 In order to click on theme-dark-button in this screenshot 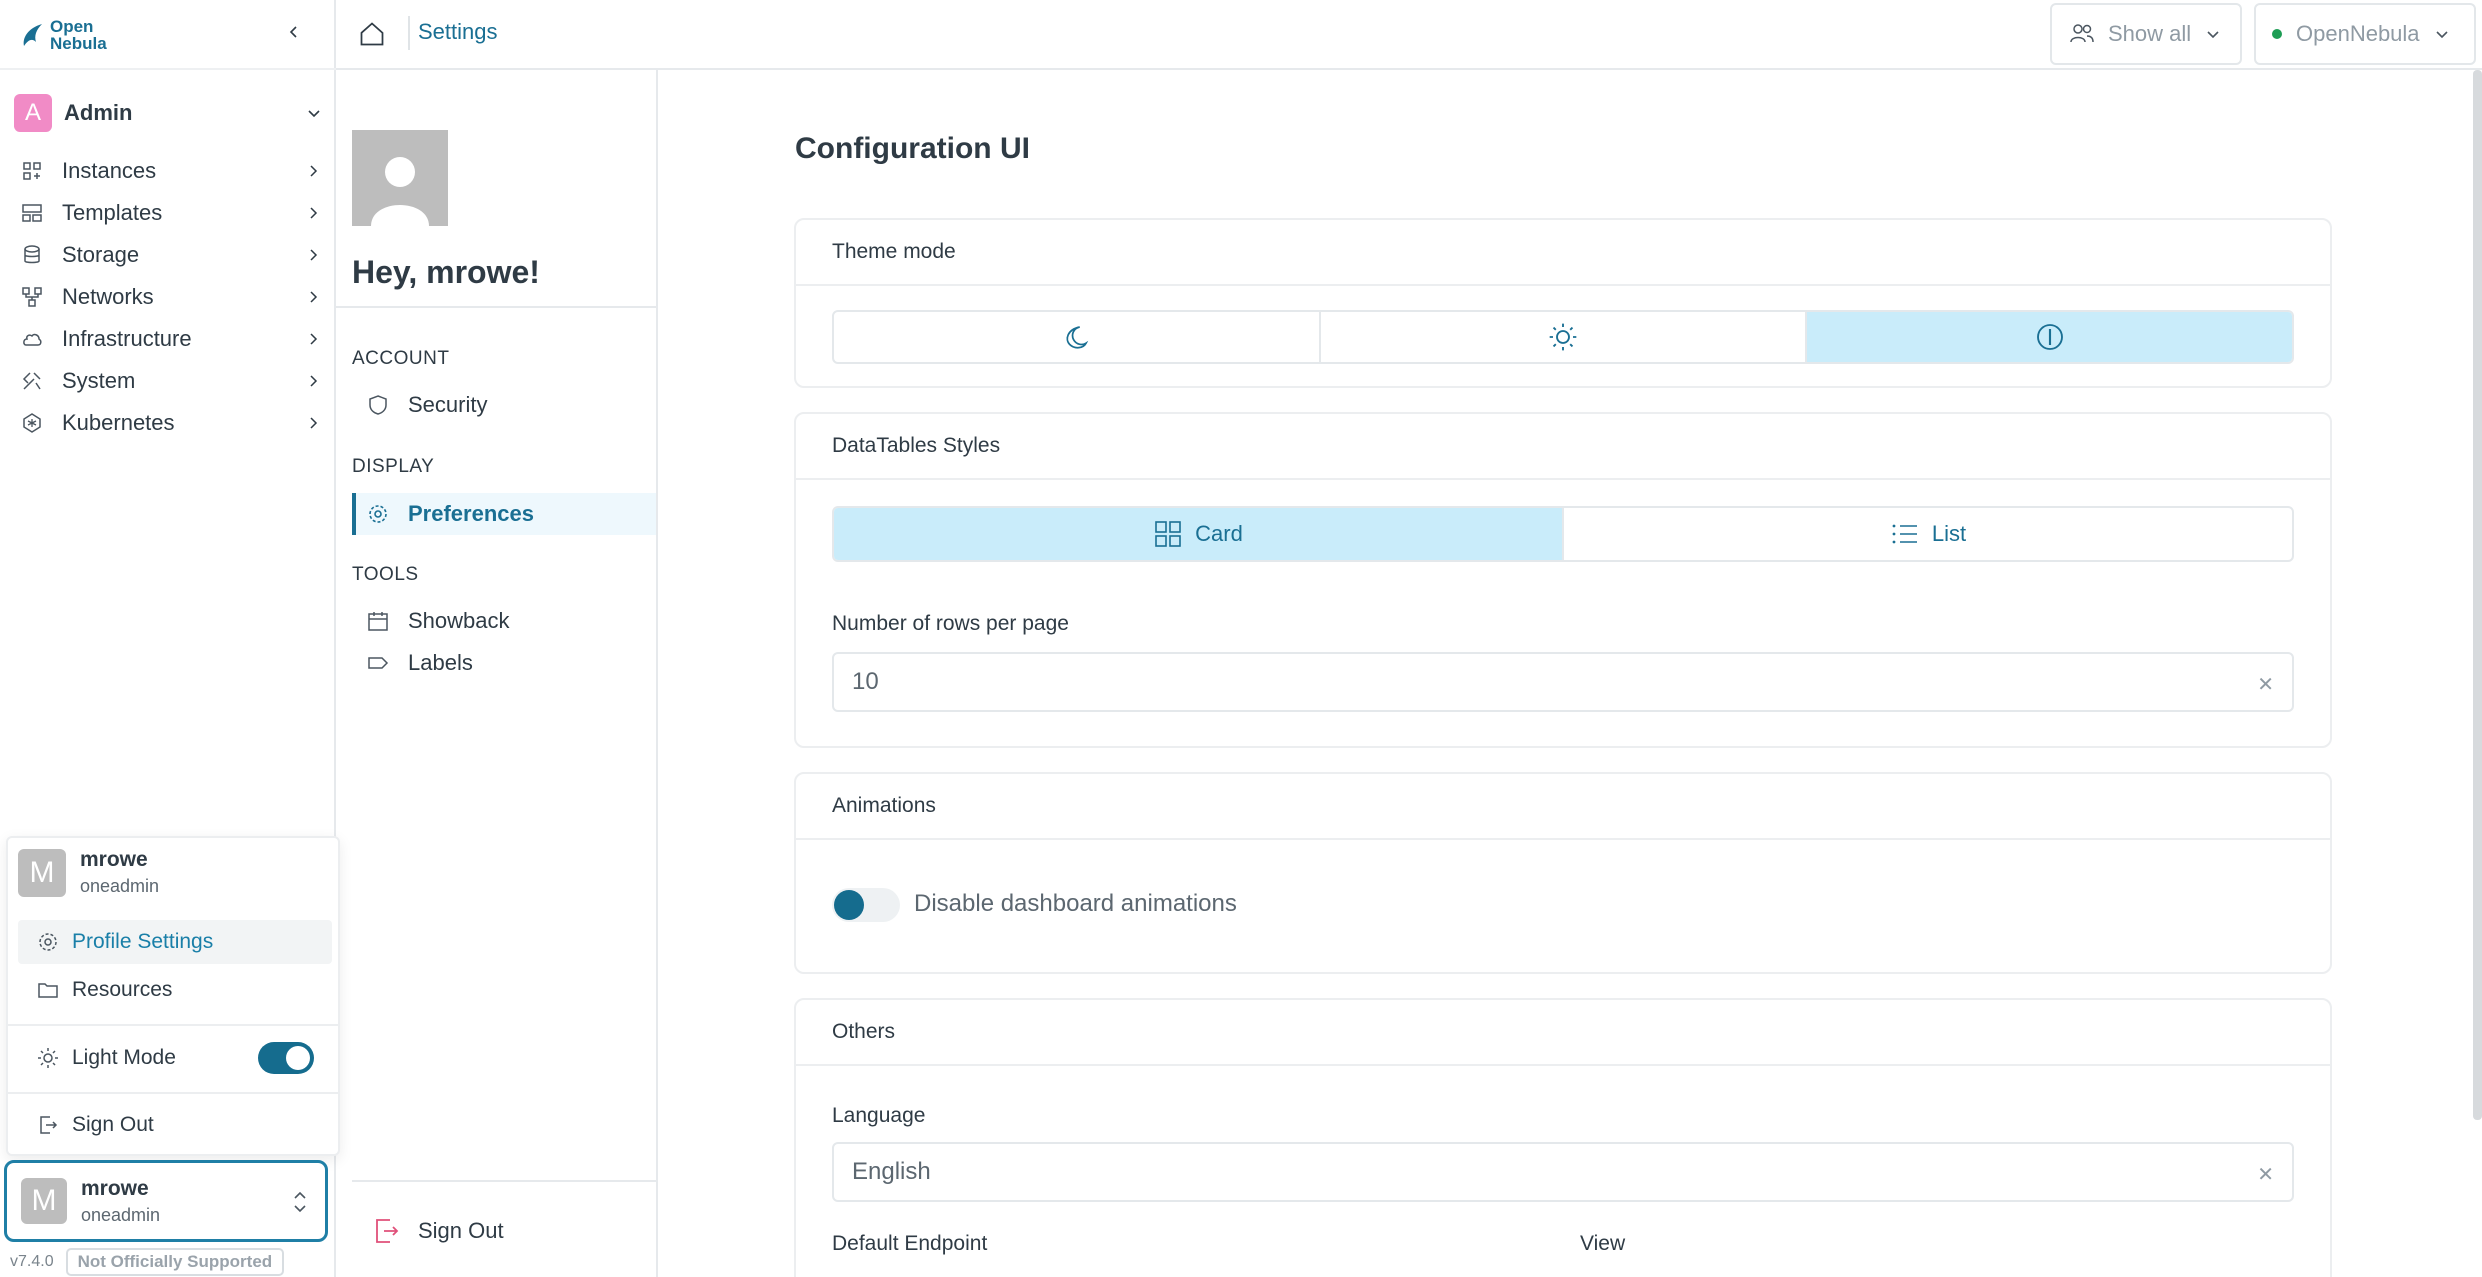, I will do `click(1077, 337)`.